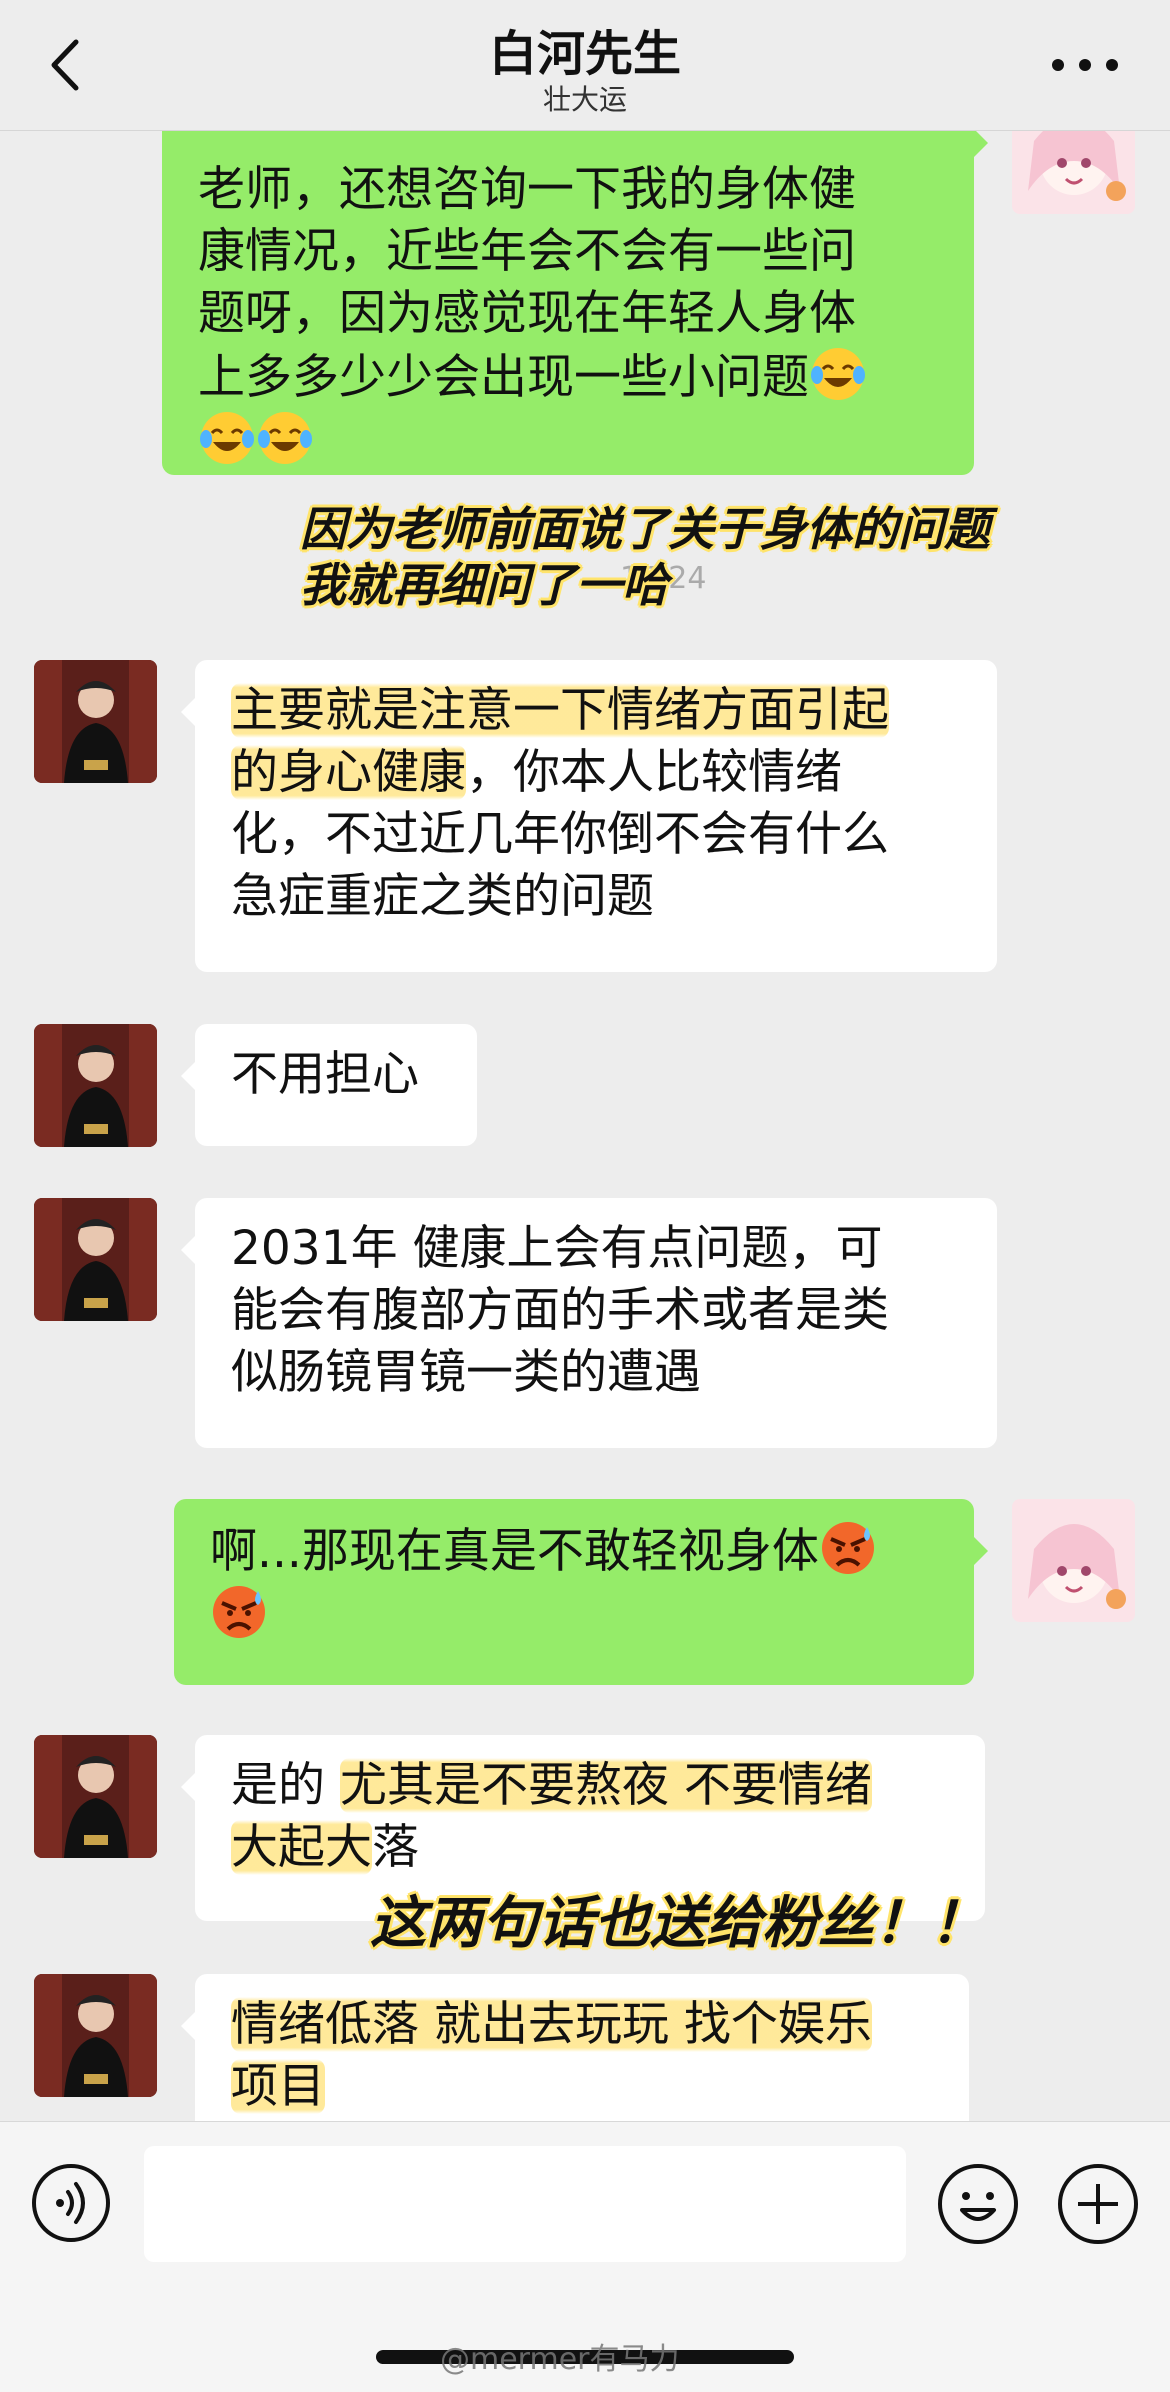  I want to click on message-text-input, so click(525, 2204).